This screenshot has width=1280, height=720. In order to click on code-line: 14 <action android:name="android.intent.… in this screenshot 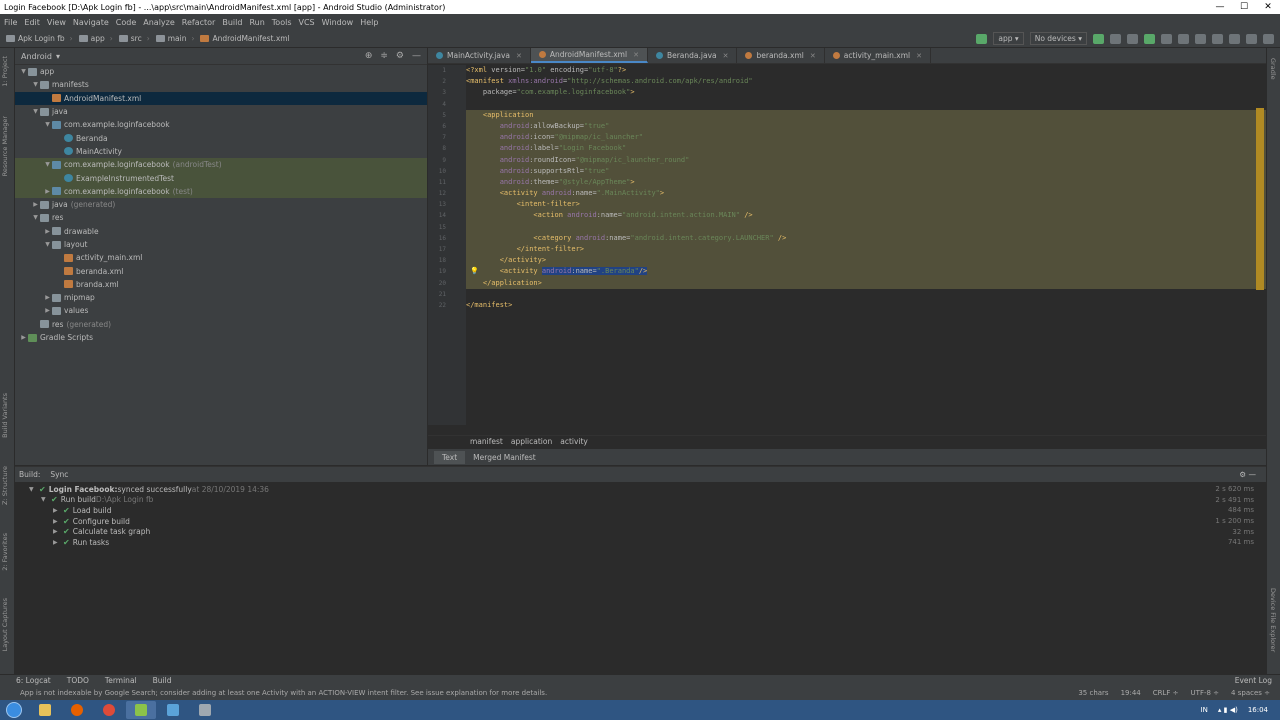, I will do `click(852, 216)`.